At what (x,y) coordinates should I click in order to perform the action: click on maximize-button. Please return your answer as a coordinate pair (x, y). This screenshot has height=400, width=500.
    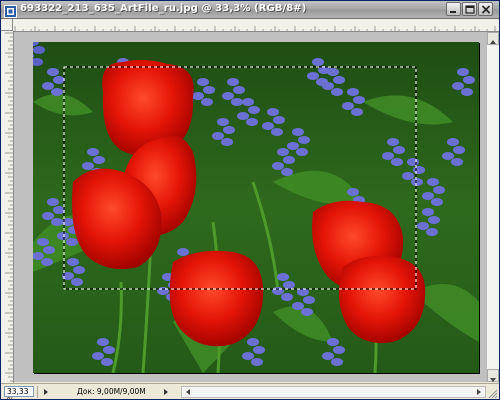
    Looking at the image, I should click on (469, 9).